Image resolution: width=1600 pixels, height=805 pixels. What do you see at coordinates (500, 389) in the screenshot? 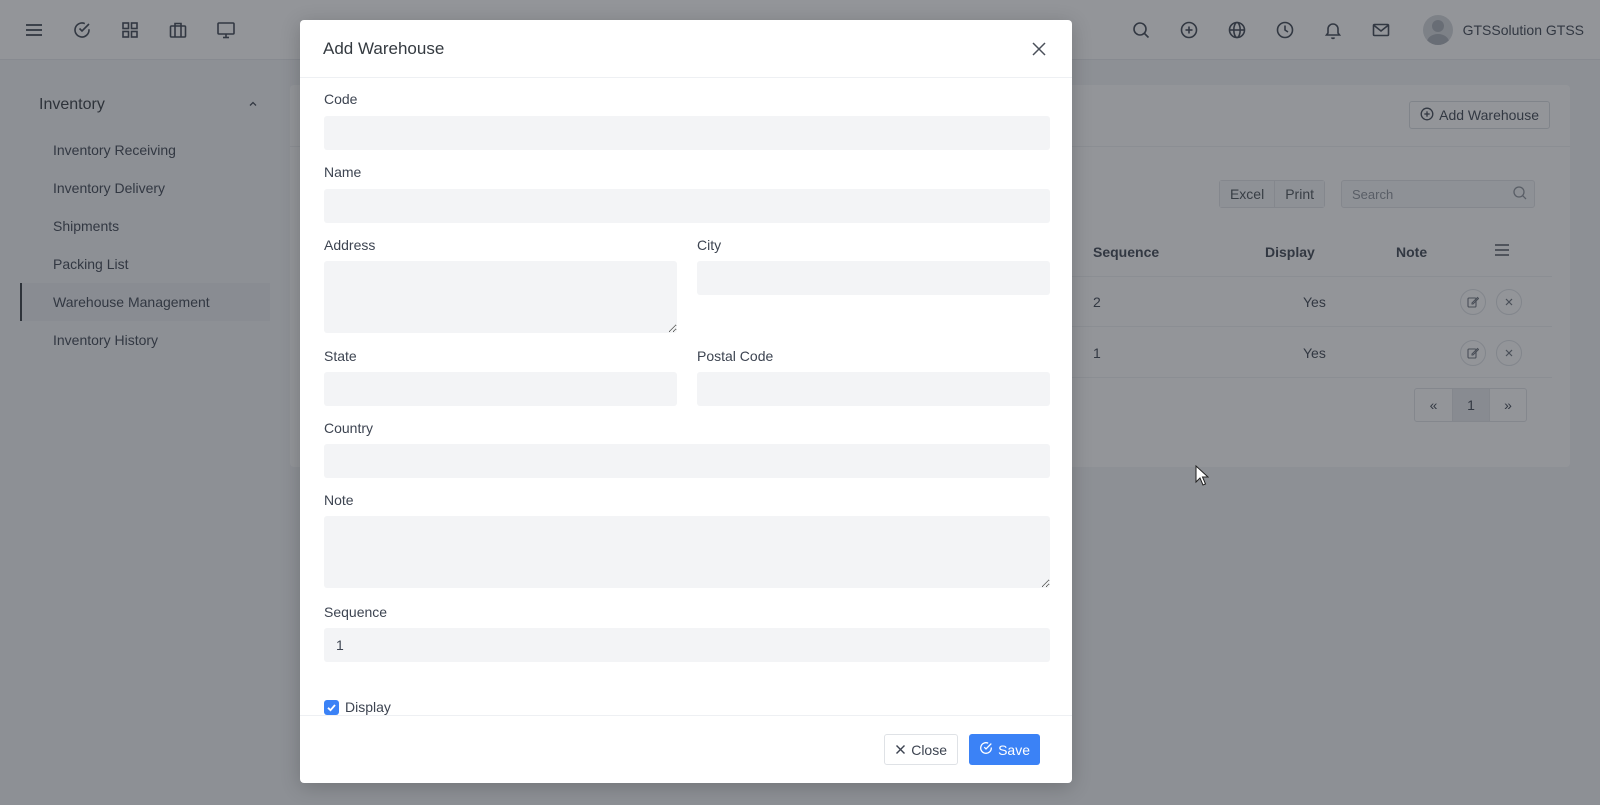
I see `state-input` at bounding box center [500, 389].